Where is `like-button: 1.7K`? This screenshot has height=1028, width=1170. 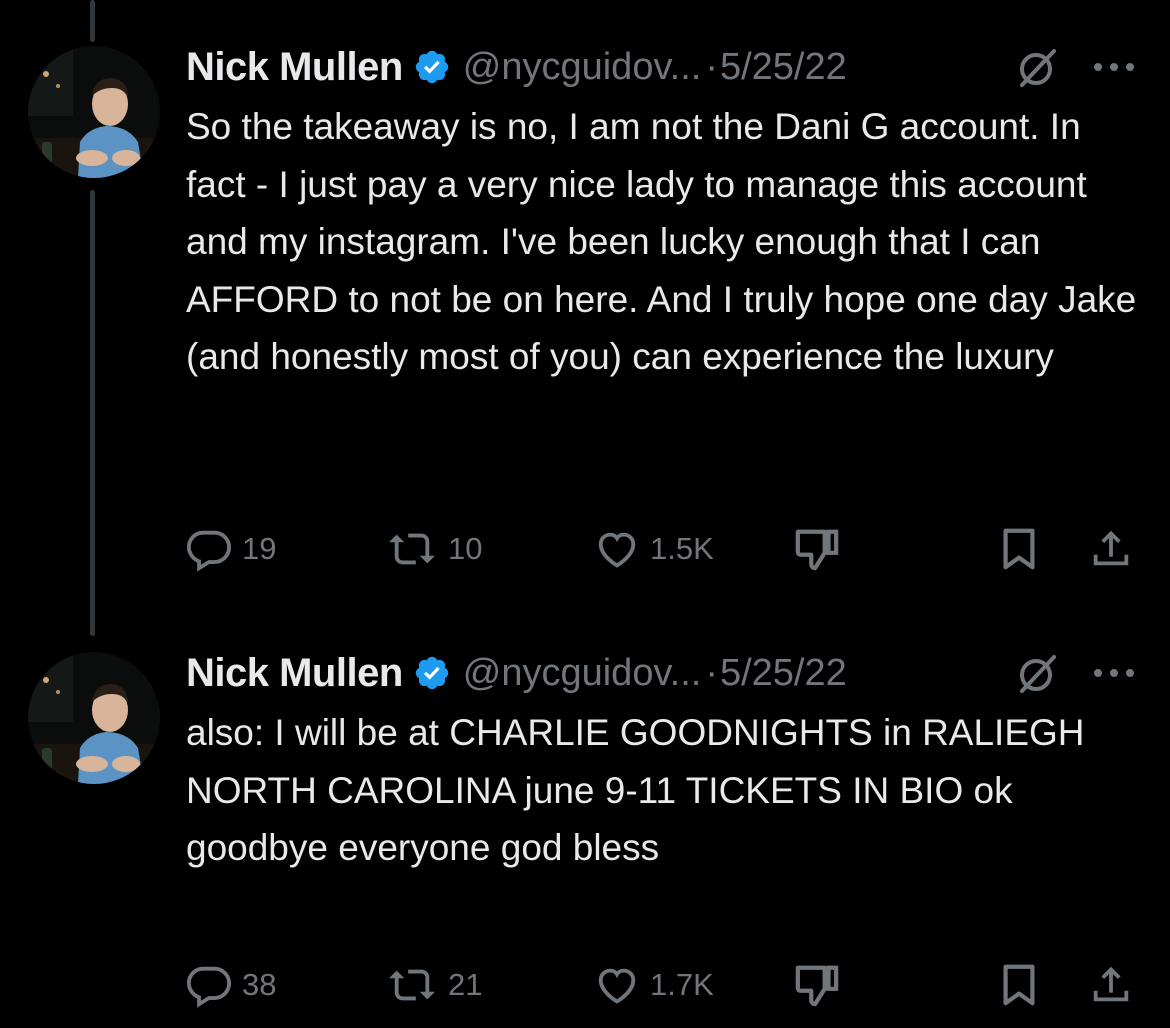 like-button: 1.7K is located at coordinates (654, 985).